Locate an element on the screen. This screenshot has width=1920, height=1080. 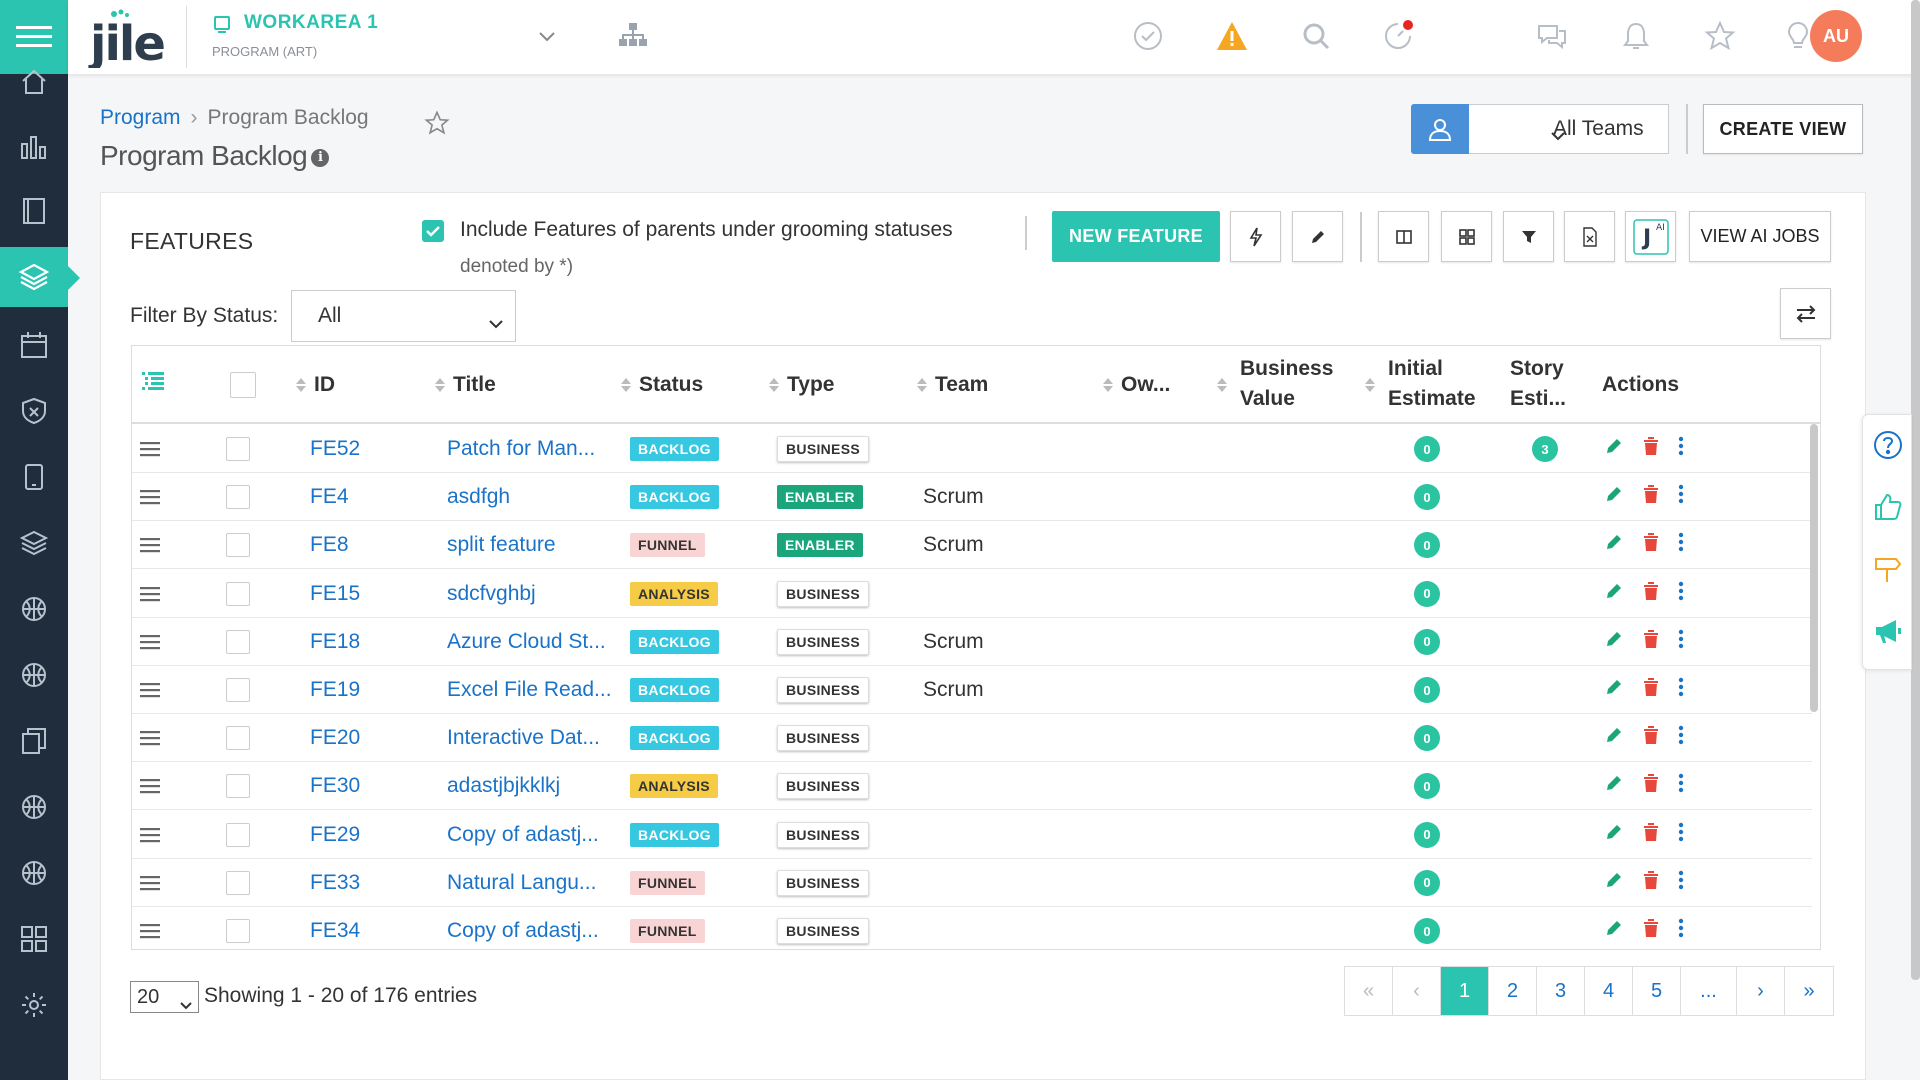
page-size-select: 20 is located at coordinates (164, 997).